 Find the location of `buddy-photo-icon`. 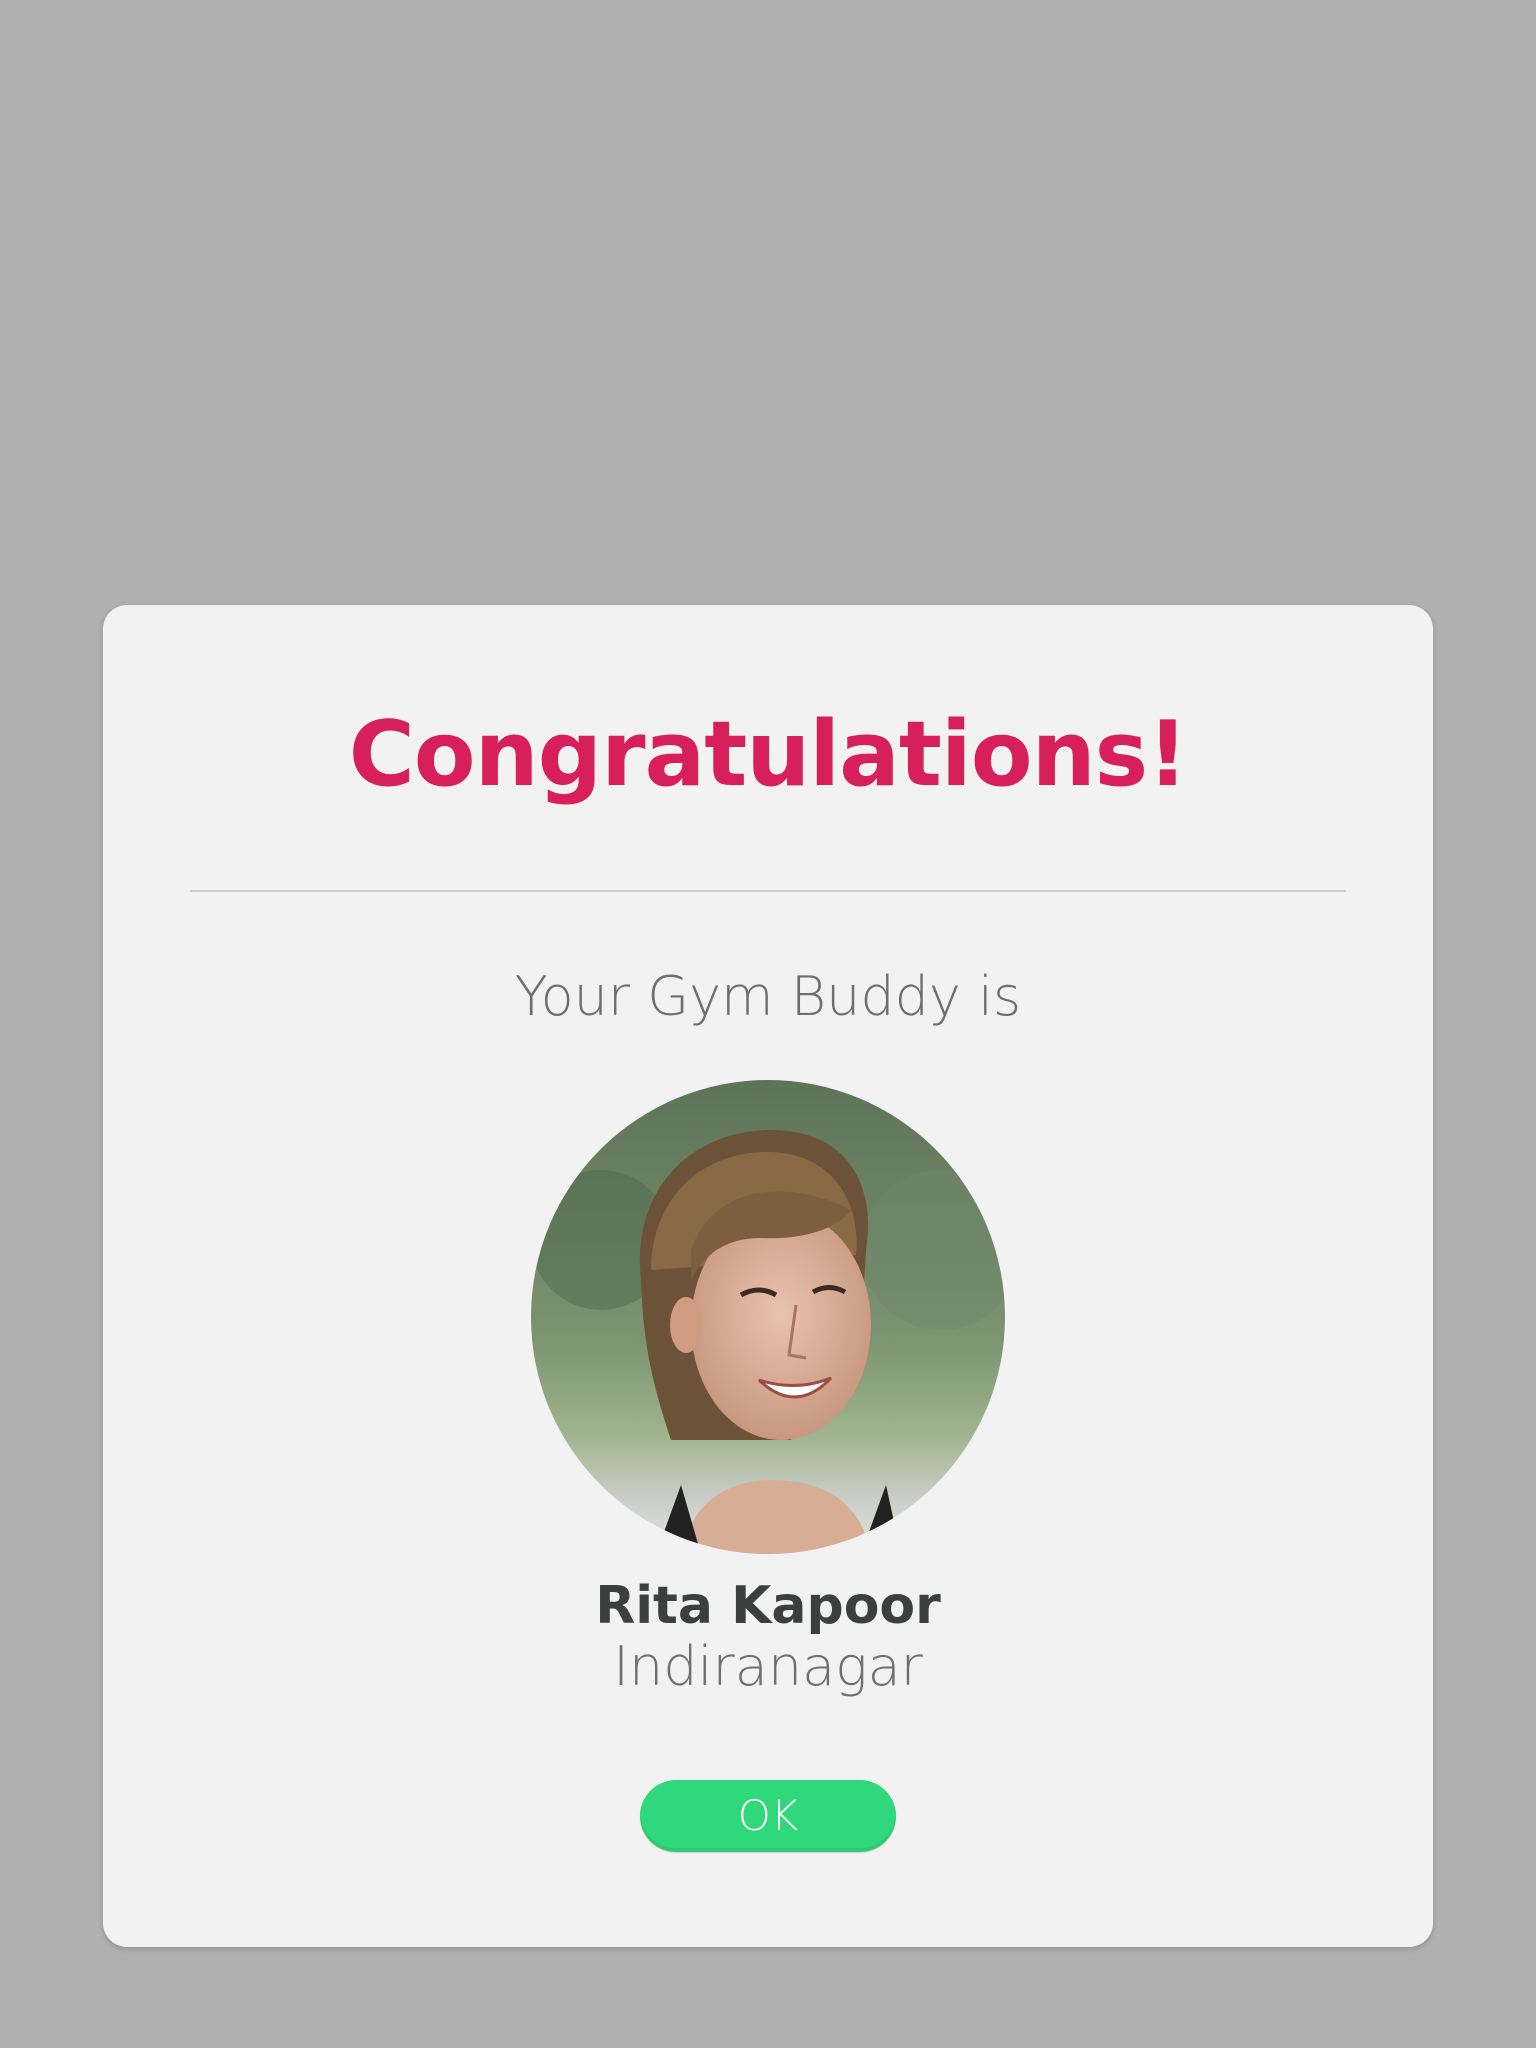

buddy-photo-icon is located at coordinates (768, 1317).